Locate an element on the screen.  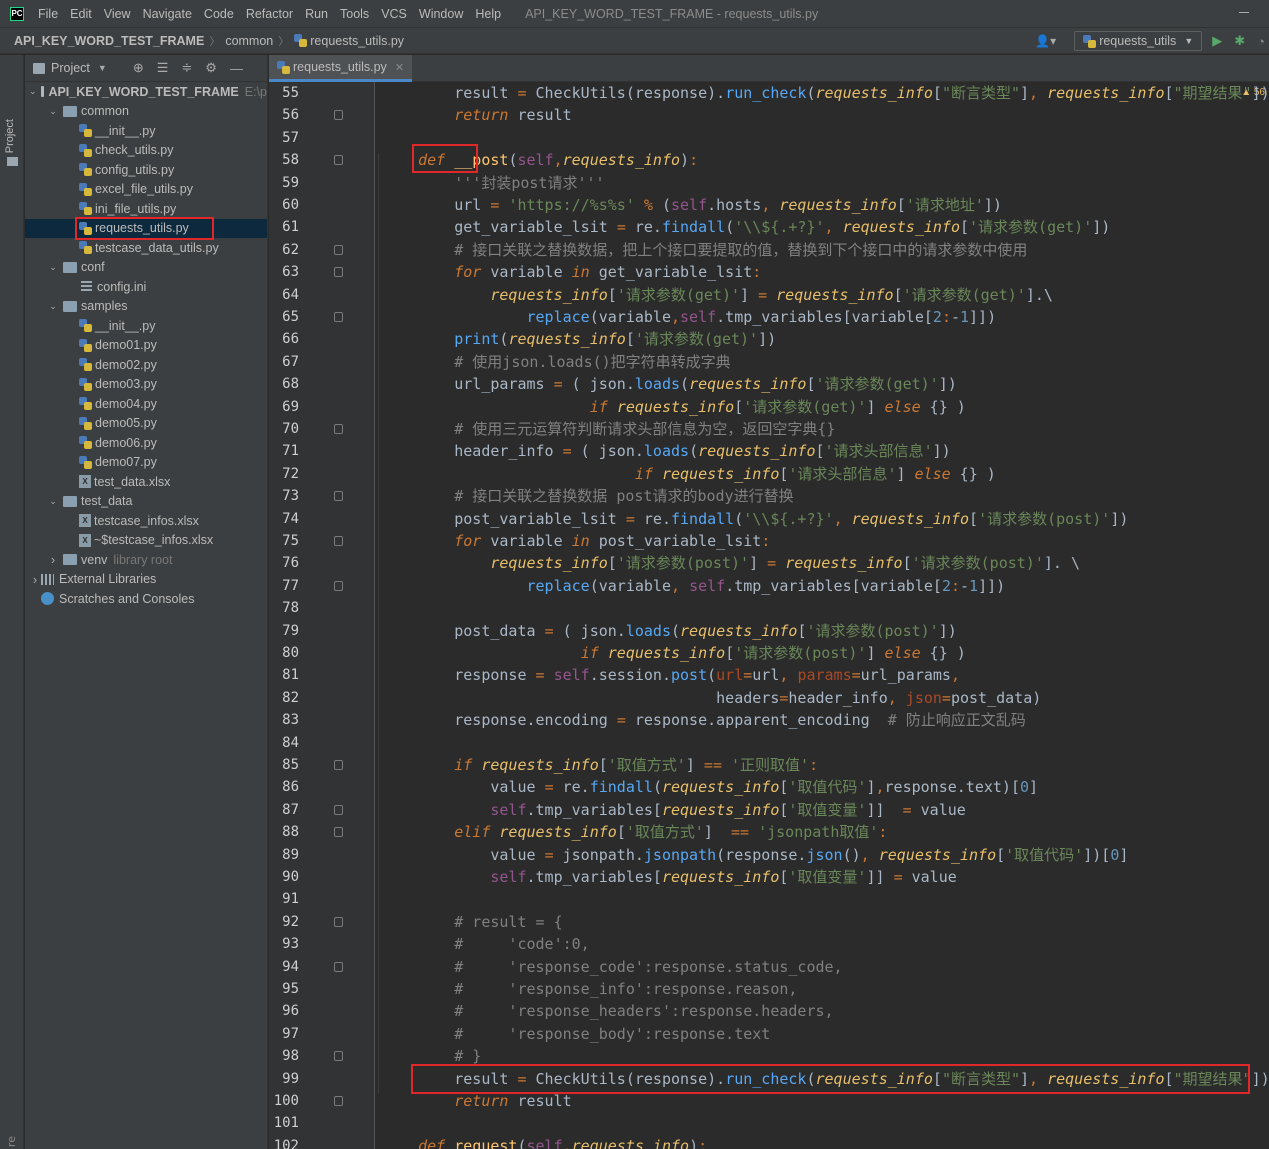
tree-item-label: config_utils.py is located at coordinates (135, 169).